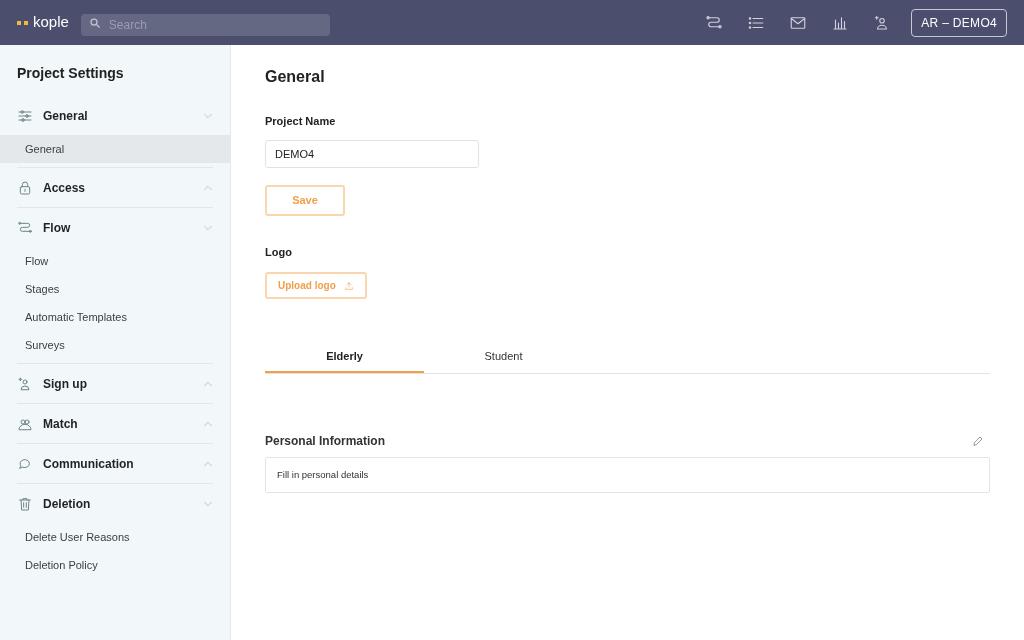  What do you see at coordinates (279, 252) in the screenshot?
I see `field-label: Logo` at bounding box center [279, 252].